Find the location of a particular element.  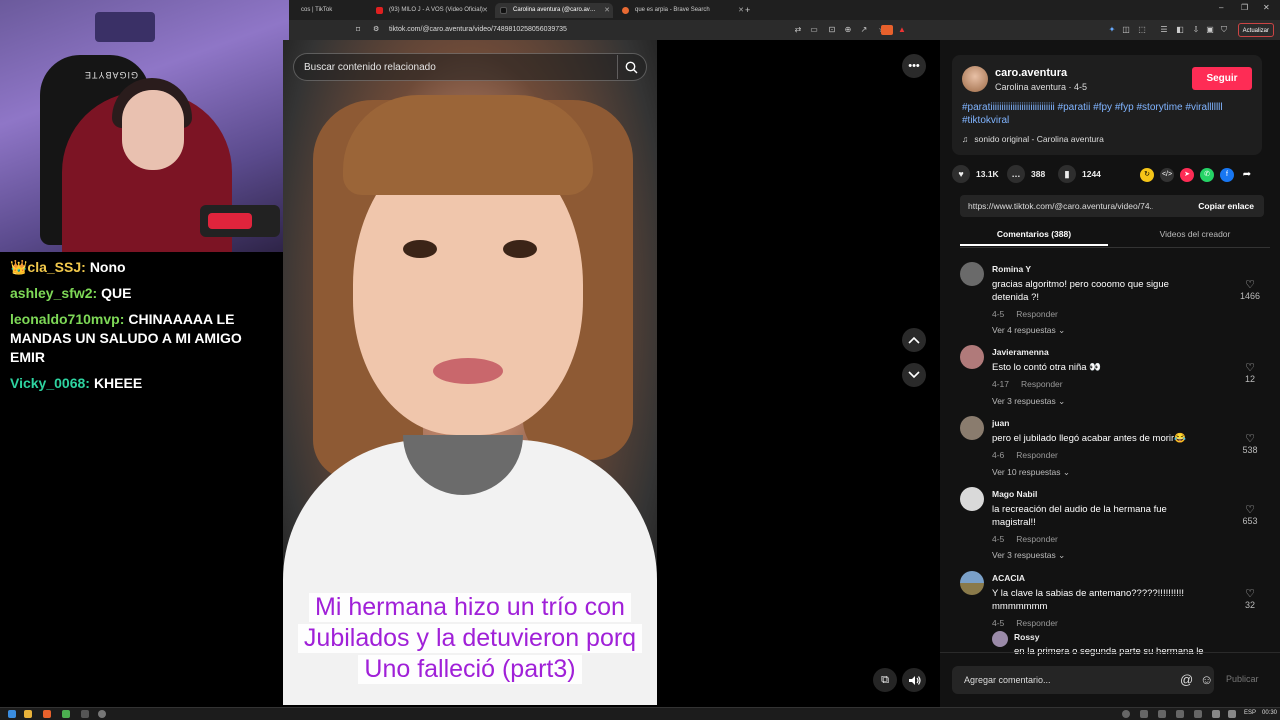

share-icon: ↗ is located at coordinates (864, 30).